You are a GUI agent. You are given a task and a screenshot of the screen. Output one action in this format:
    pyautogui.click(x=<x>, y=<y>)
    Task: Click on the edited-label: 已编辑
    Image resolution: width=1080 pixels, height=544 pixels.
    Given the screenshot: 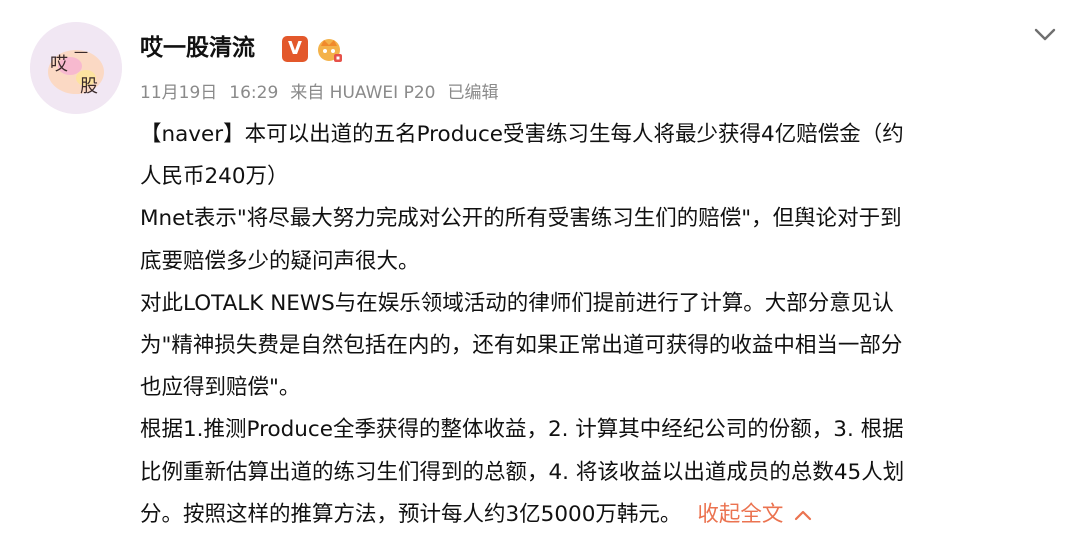 What is the action you would take?
    pyautogui.click(x=472, y=93)
    